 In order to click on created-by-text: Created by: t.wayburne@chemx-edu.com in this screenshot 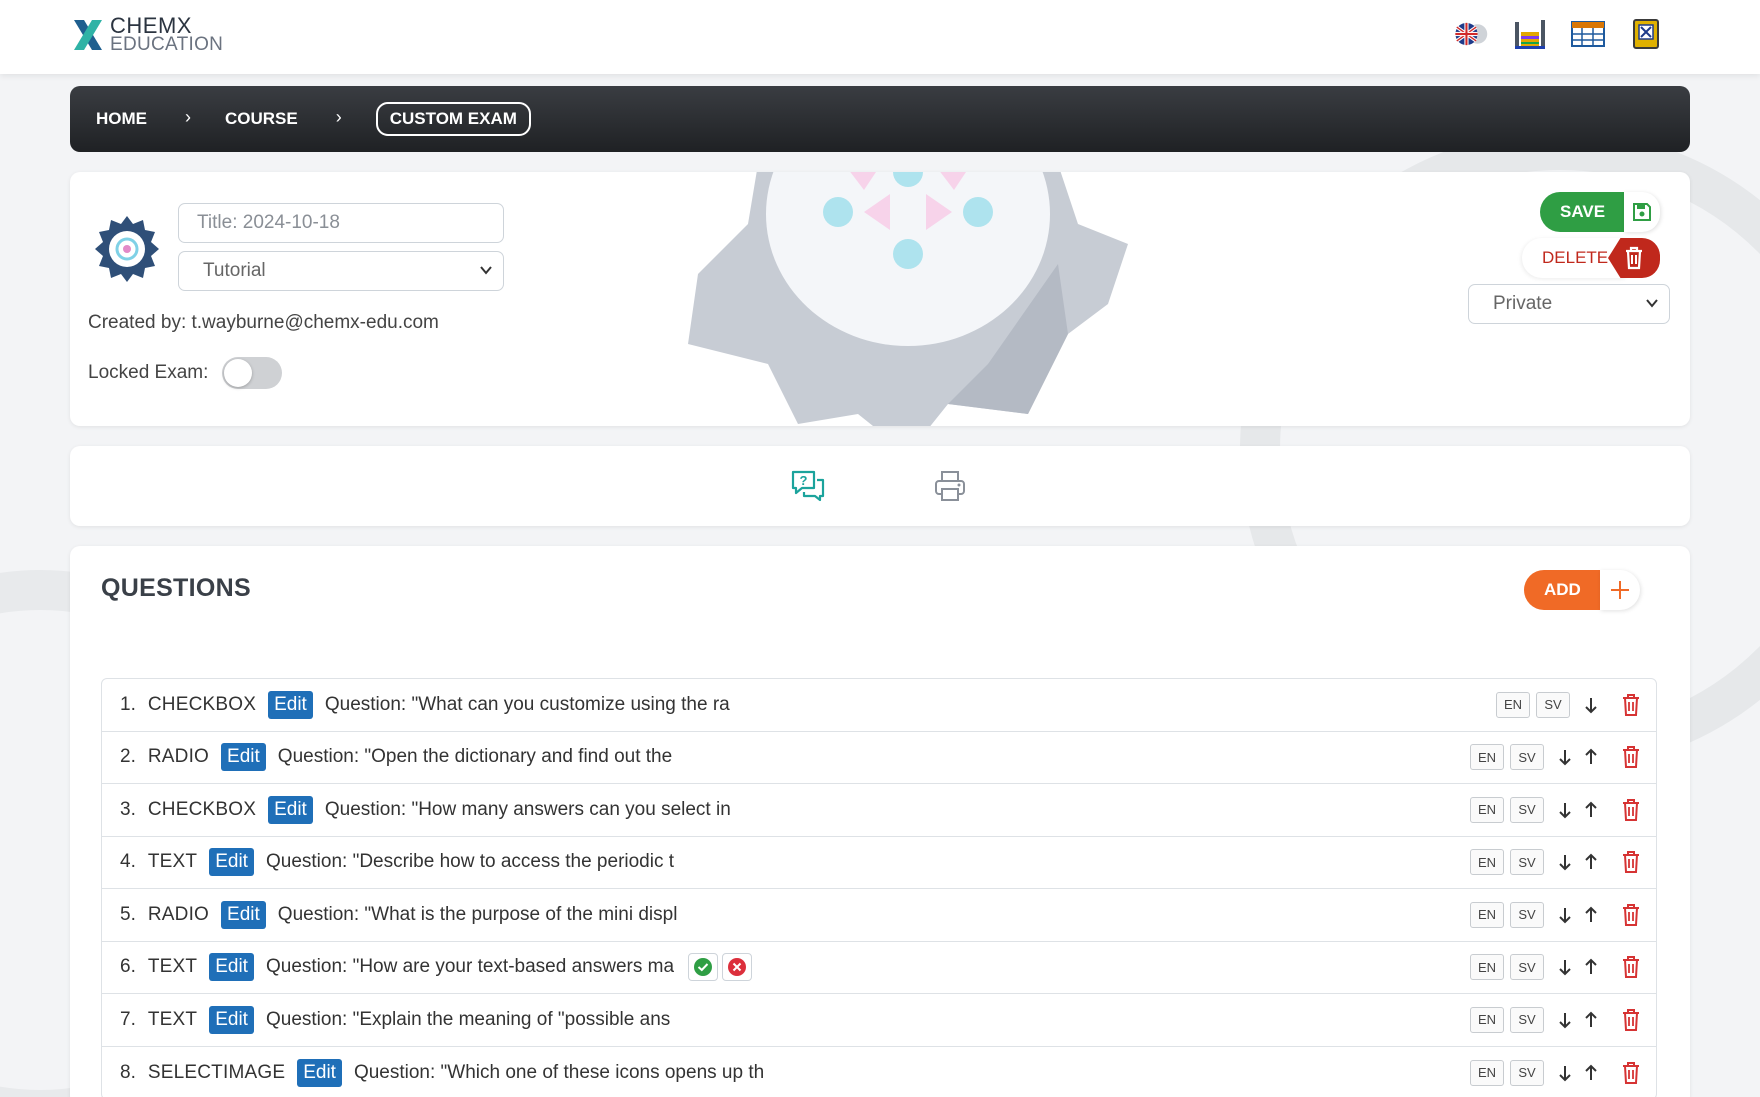, I will do `click(263, 322)`.